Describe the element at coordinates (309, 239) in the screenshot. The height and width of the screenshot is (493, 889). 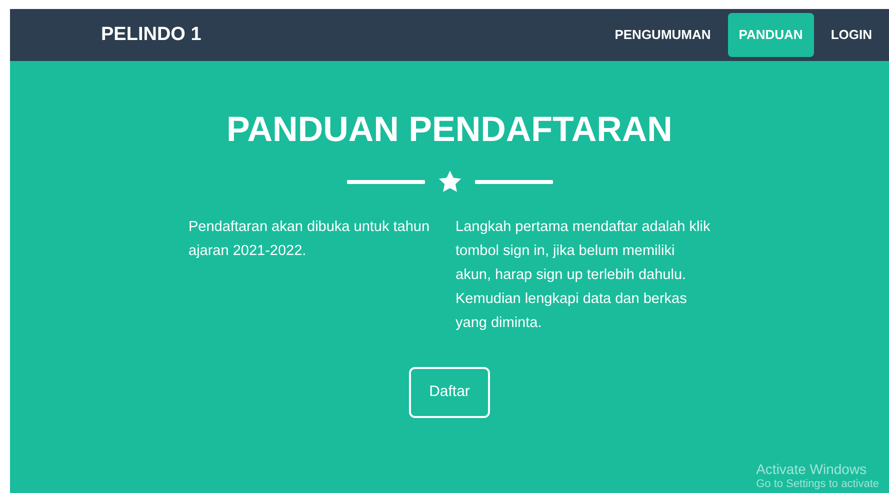
I see `paragraph: Pendaftaran akan dibuka untuk tahun ajaran 2021-2022.` at that location.